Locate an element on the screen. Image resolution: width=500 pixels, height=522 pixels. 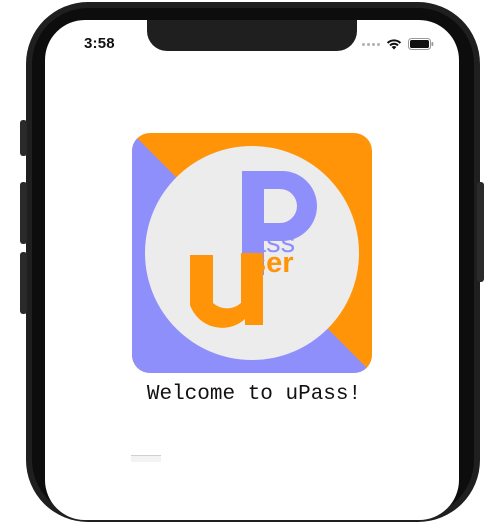
notch is located at coordinates (252, 35).